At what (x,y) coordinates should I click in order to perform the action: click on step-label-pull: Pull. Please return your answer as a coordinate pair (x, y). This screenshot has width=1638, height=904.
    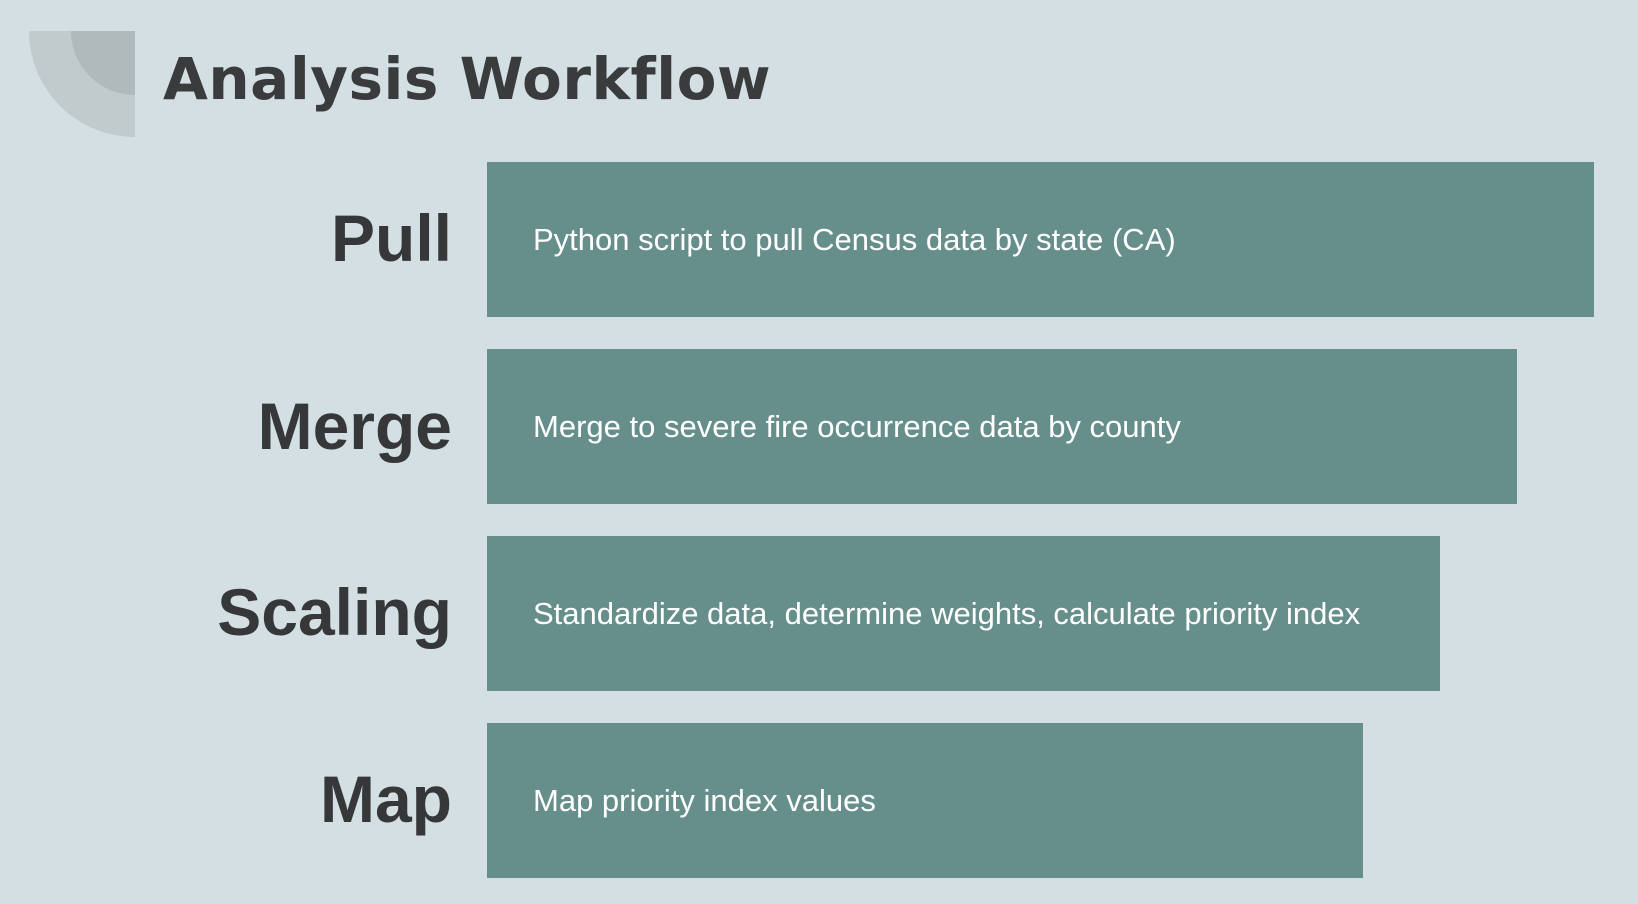
    Looking at the image, I should click on (391, 238).